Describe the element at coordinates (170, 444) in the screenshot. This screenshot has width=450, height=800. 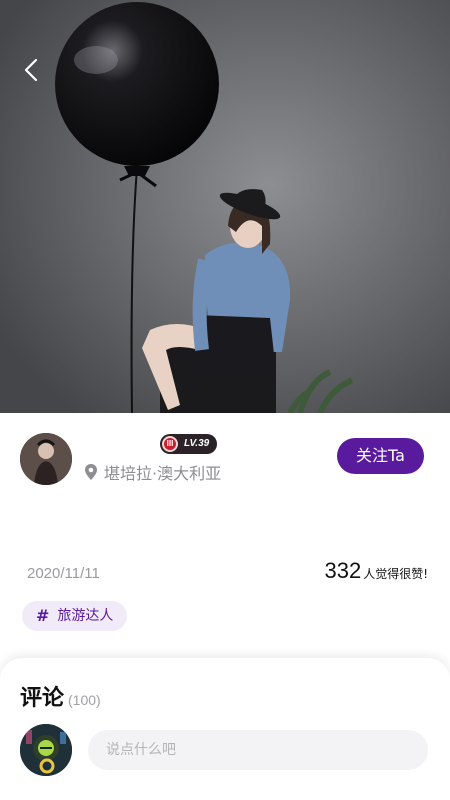
I see `level-rank: III` at that location.